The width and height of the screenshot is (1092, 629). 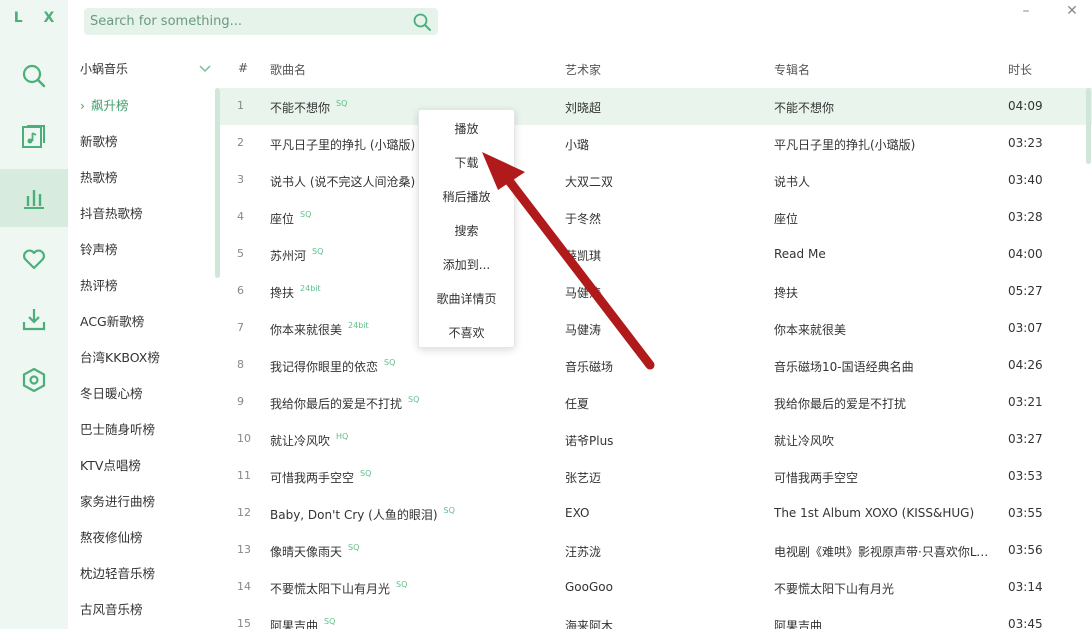 I want to click on row-album: 不能不想你, so click(x=804, y=108).